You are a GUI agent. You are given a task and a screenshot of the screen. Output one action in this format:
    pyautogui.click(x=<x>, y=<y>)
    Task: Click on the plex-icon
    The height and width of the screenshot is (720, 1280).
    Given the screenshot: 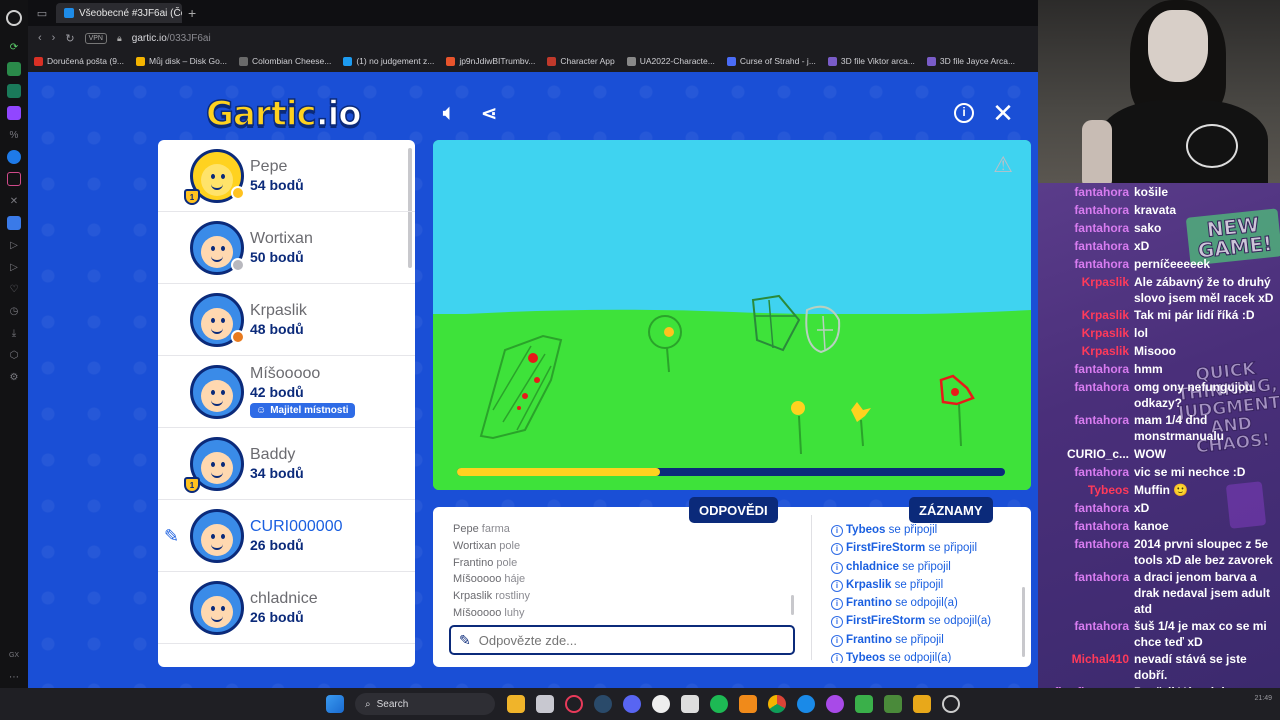 What is the action you would take?
    pyautogui.click(x=921, y=704)
    